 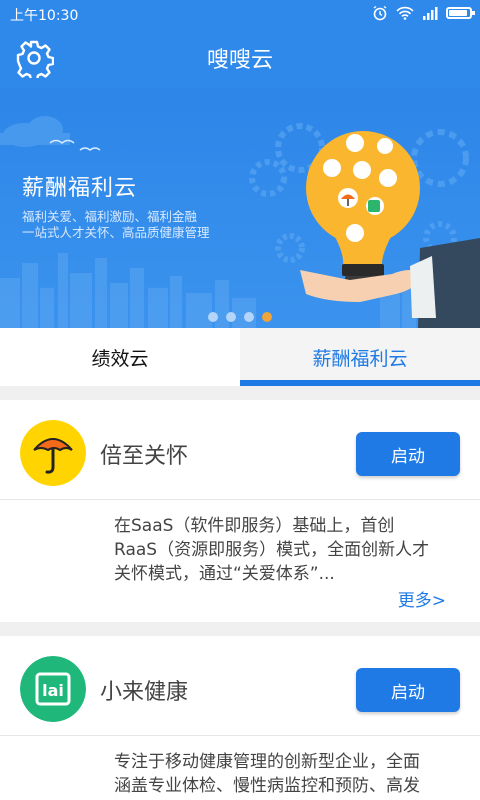 What do you see at coordinates (272, 550) in the screenshot?
I see `description-line: RaaS（资源即服务）模式，全面创新人才` at bounding box center [272, 550].